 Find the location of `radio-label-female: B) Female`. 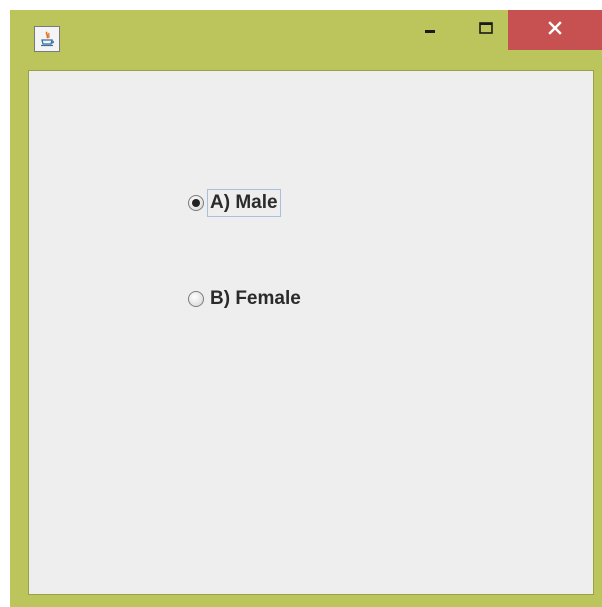

radio-label-female: B) Female is located at coordinates (255, 299).